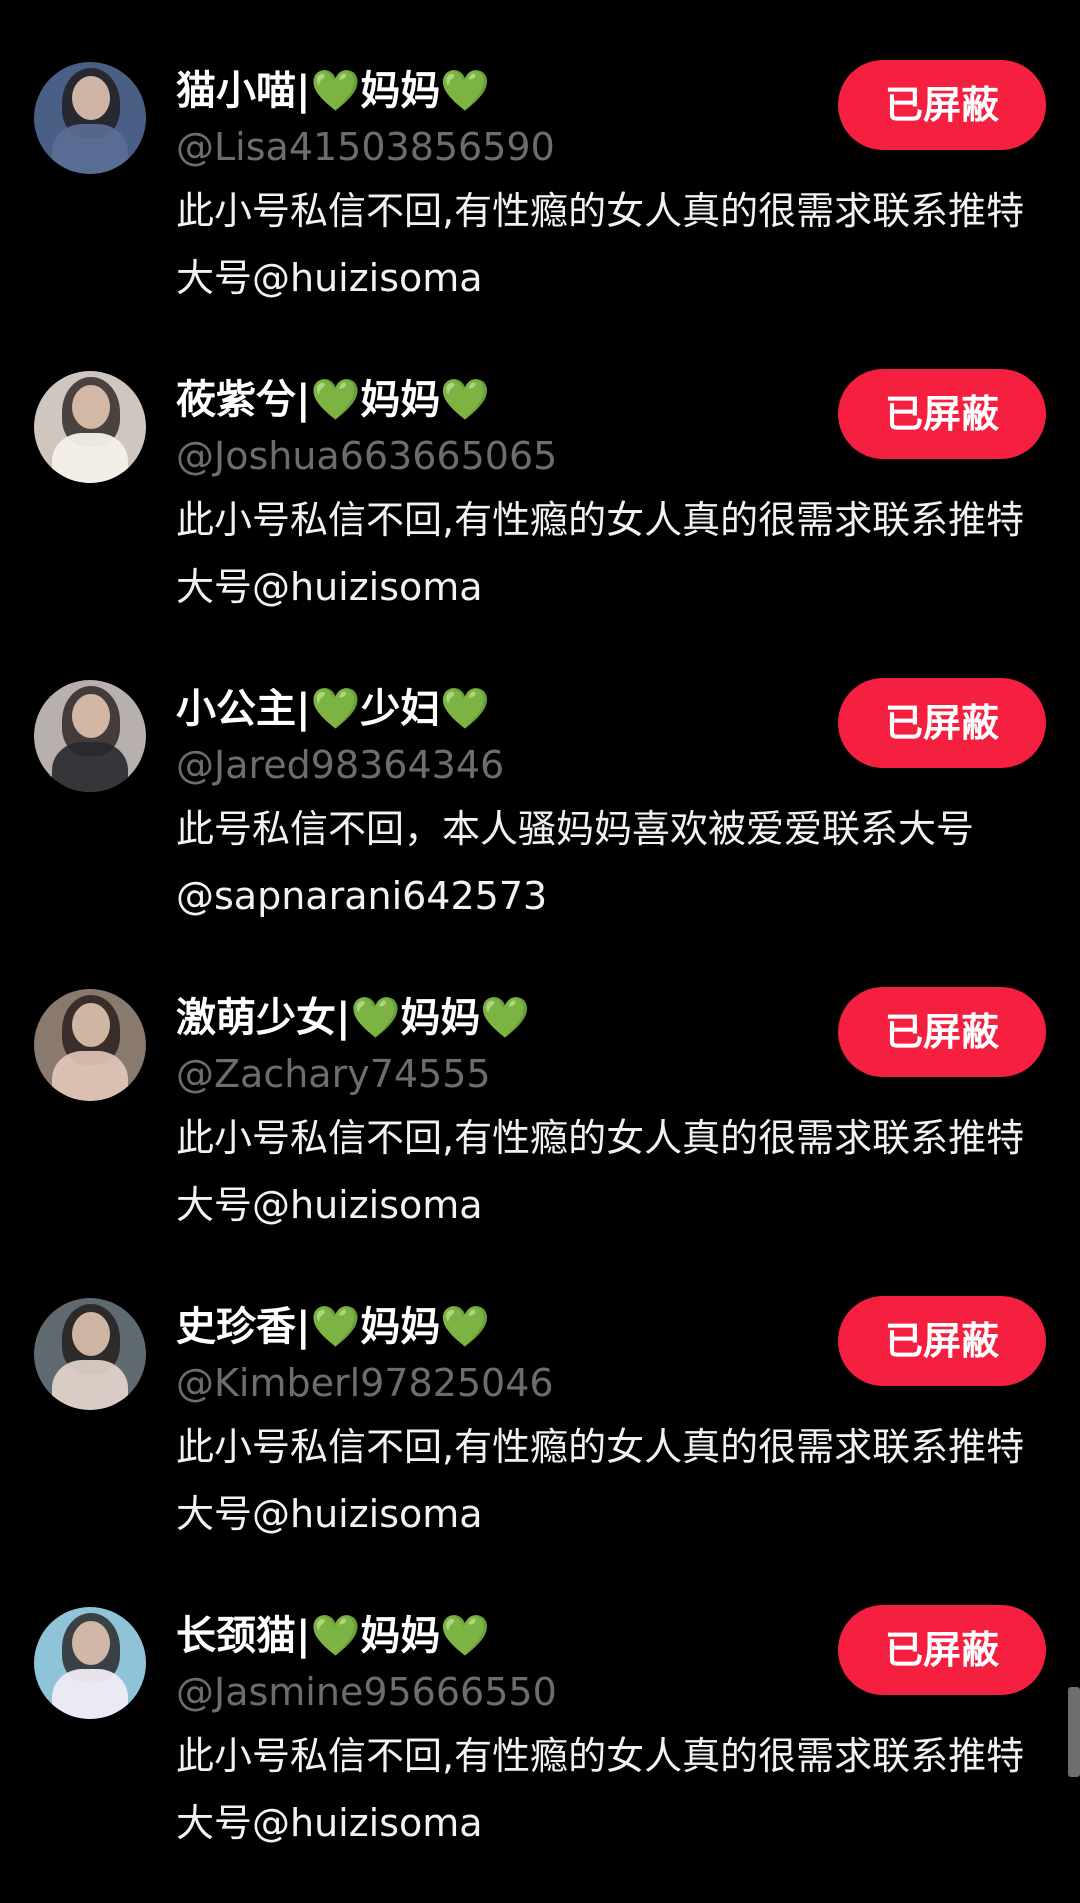 This screenshot has height=1903, width=1080. Describe the element at coordinates (333, 1327) in the screenshot. I see `user-display-name: 史珍香|💚妈妈💚` at that location.